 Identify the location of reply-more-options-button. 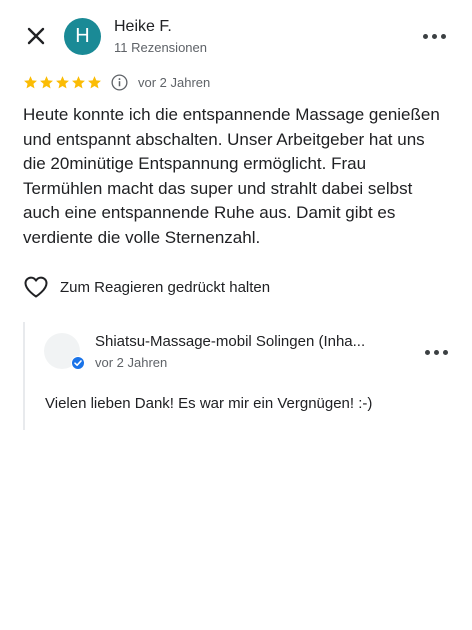
(436, 352).